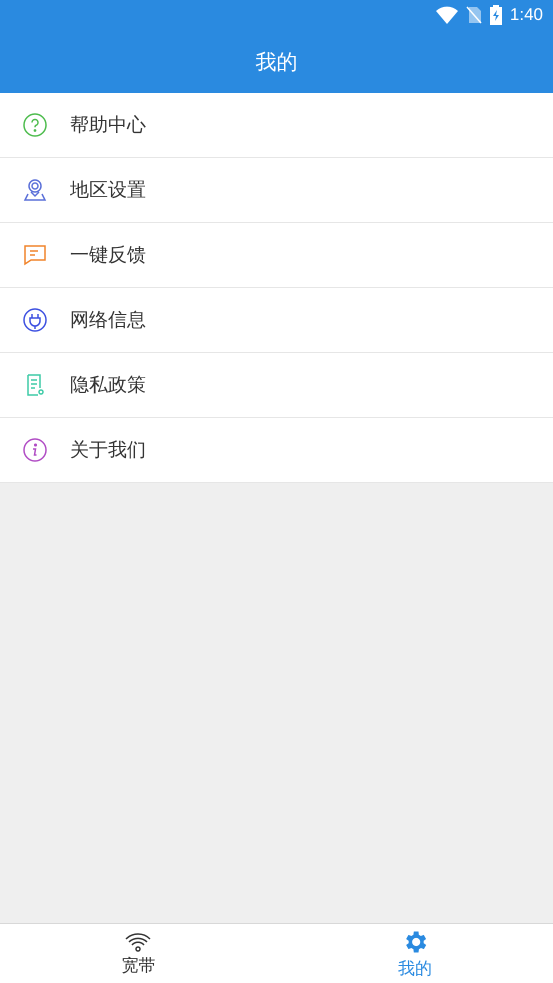  What do you see at coordinates (108, 385) in the screenshot?
I see `menu-label: 隐私政策` at bounding box center [108, 385].